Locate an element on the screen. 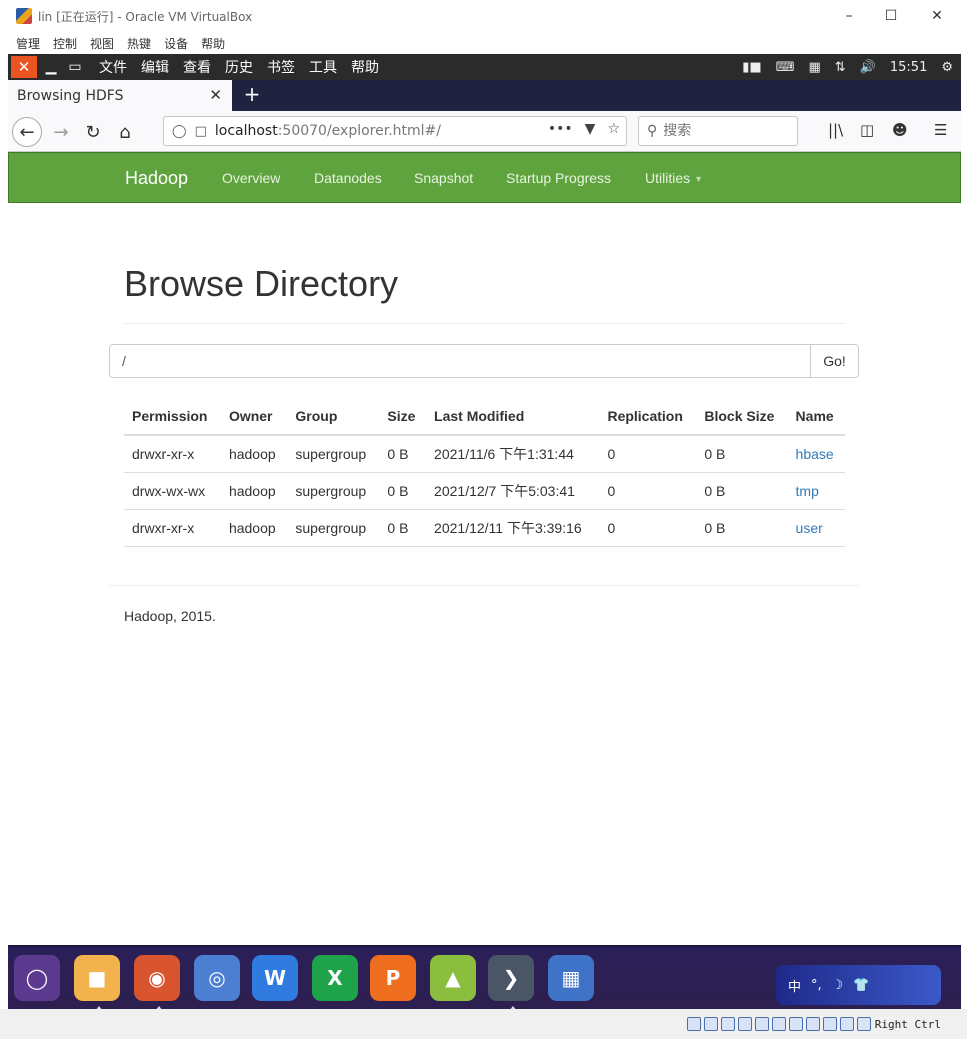 The width and height of the screenshot is (967, 1039). calendar-icon: ▦ is located at coordinates (814, 67).